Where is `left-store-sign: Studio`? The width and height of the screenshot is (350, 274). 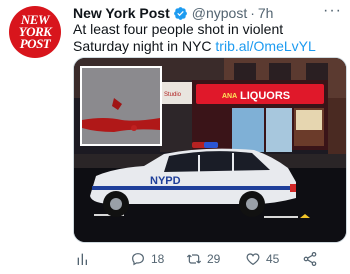
left-store-sign: Studio is located at coordinates (173, 95).